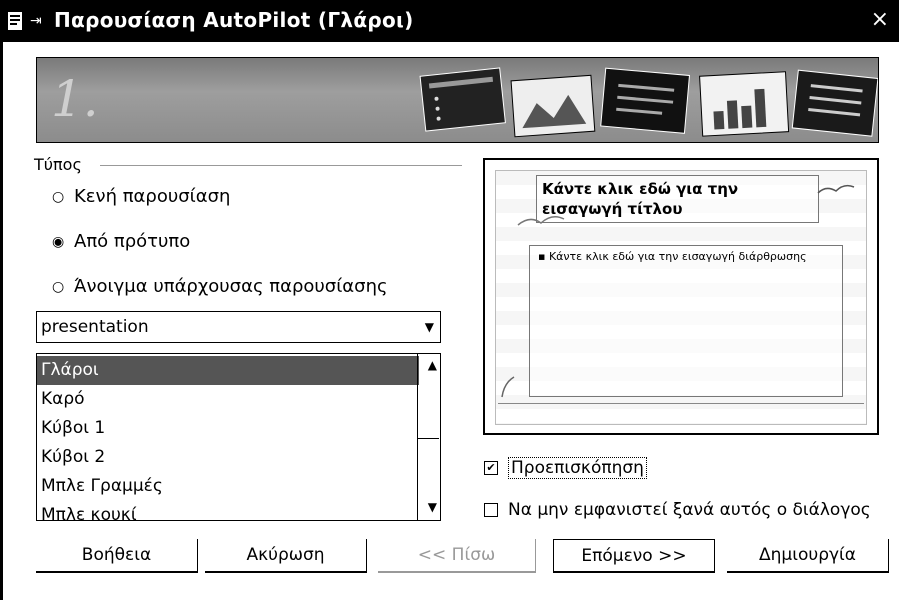 The image size is (899, 600). I want to click on radio-selected-icon: ◉, so click(59, 242).